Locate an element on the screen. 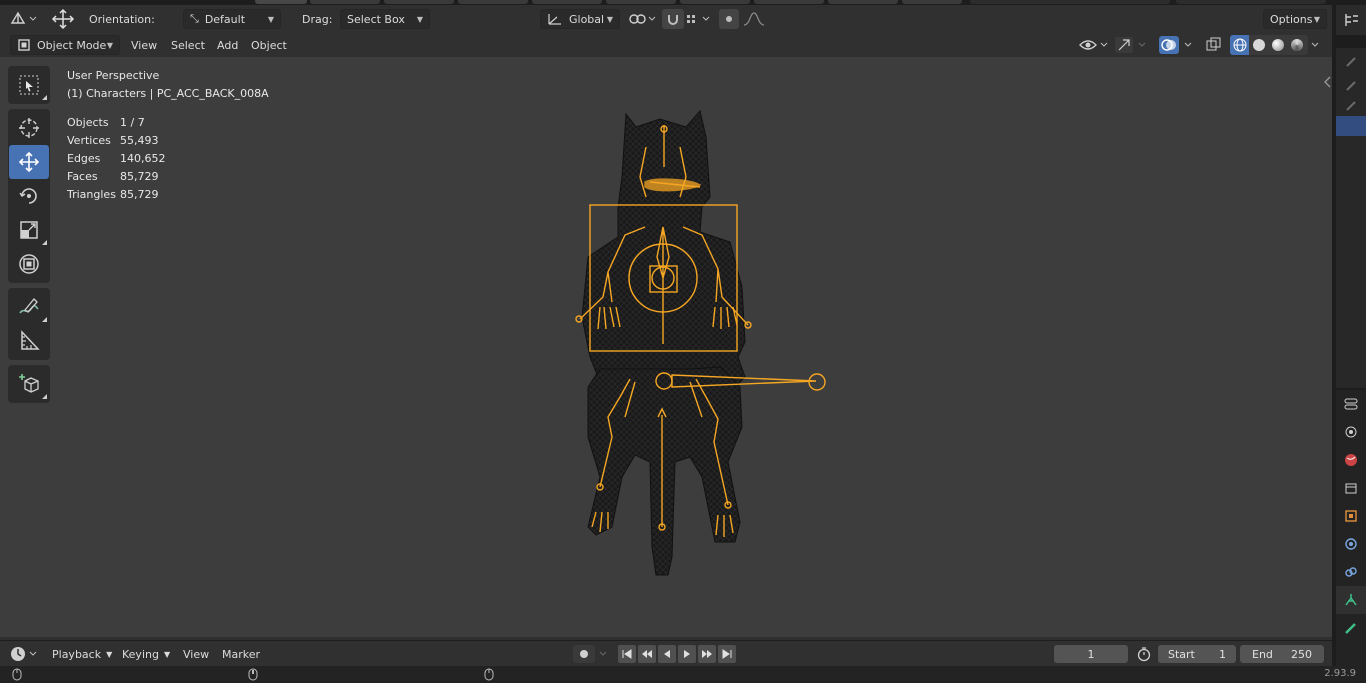 The image size is (1366, 683). snap-target-dropdown is located at coordinates (699, 19).